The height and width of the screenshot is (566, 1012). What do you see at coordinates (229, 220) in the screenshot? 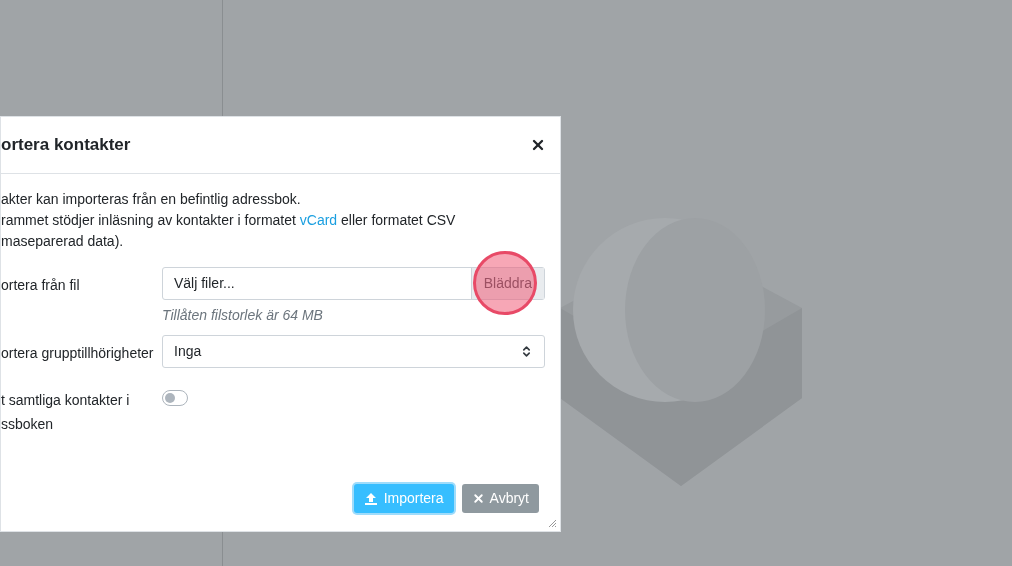
I see `intro-text: akter kan importeras från en befintlig adressbok. rammet stödjer inläsning av kontakter i formatet vCard eller formatet CSV maseparerad data).` at bounding box center [229, 220].